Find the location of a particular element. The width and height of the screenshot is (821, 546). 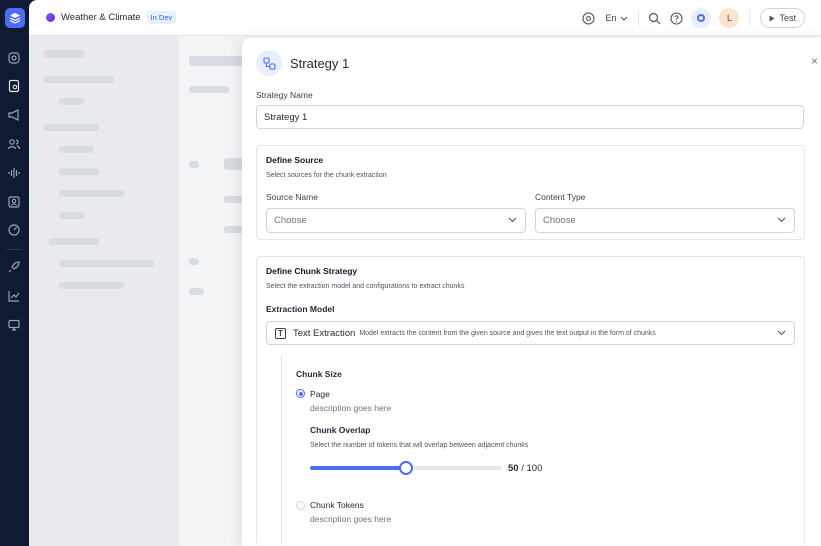

drawer-title: Strategy 1 is located at coordinates (320, 63).